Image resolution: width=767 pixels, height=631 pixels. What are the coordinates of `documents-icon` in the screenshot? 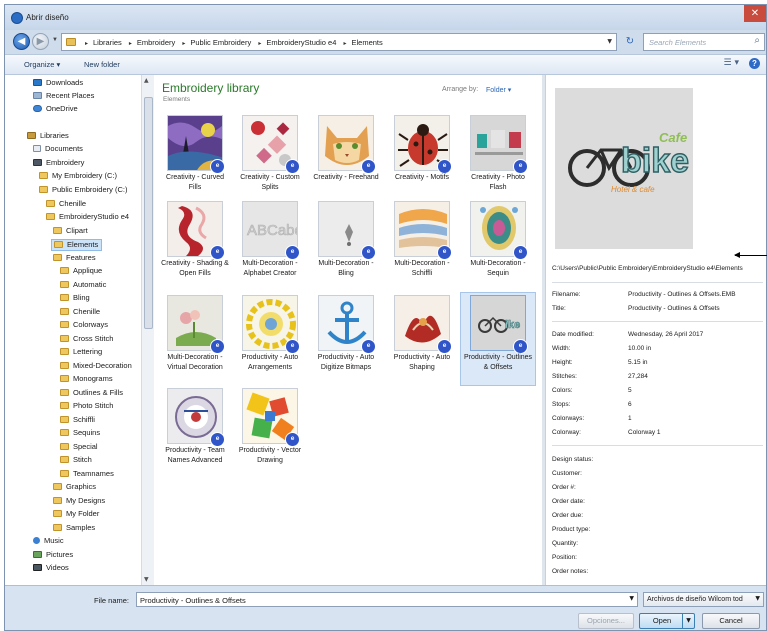 It's located at (37, 148).